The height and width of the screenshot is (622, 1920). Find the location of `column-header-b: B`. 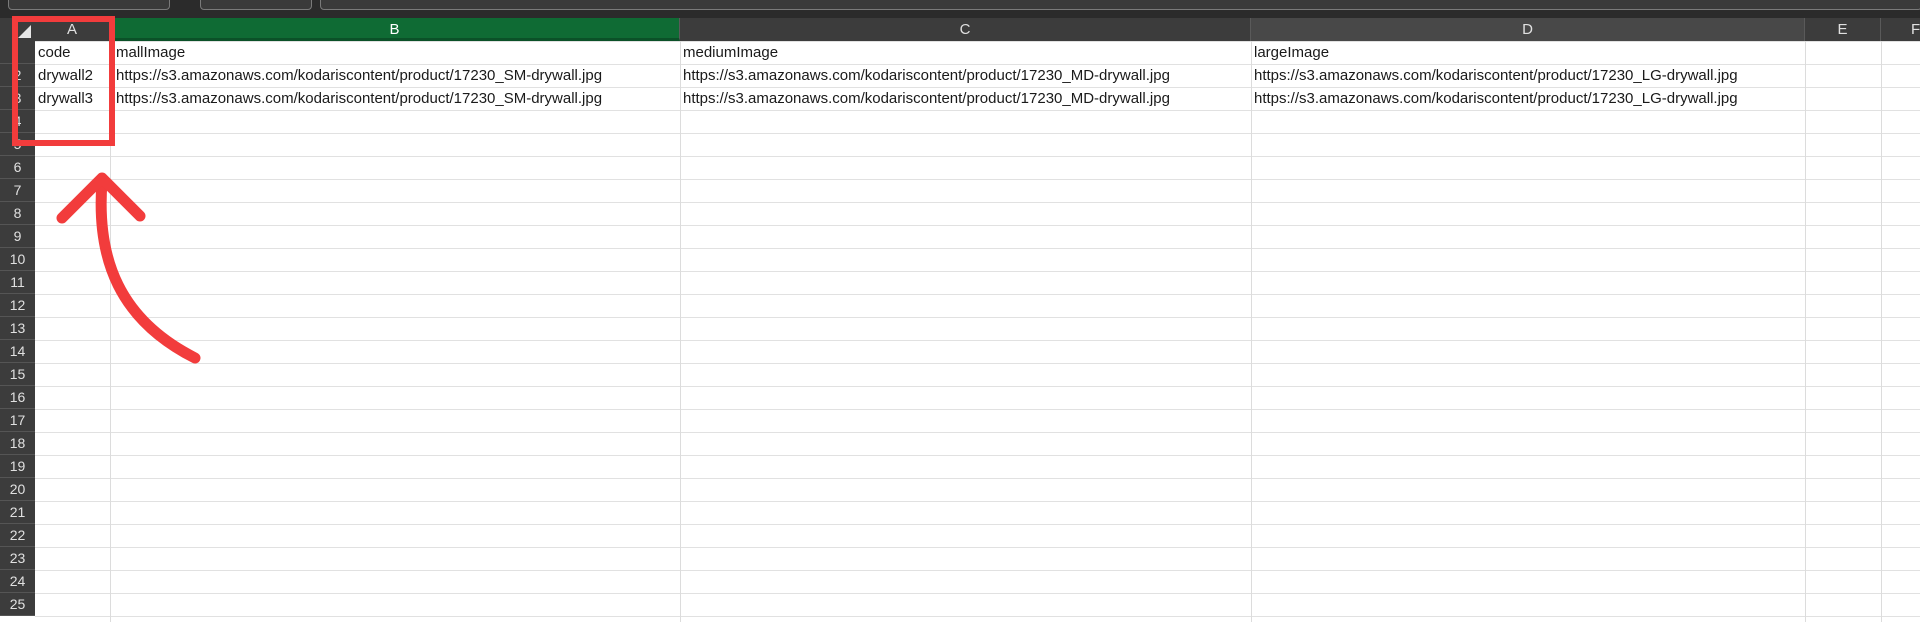

column-header-b: B is located at coordinates (395, 29).